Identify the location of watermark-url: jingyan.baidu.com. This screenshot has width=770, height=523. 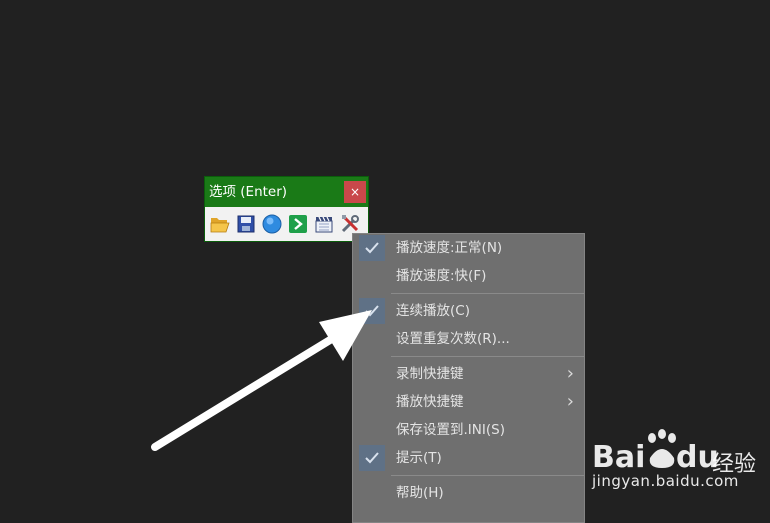
(665, 481).